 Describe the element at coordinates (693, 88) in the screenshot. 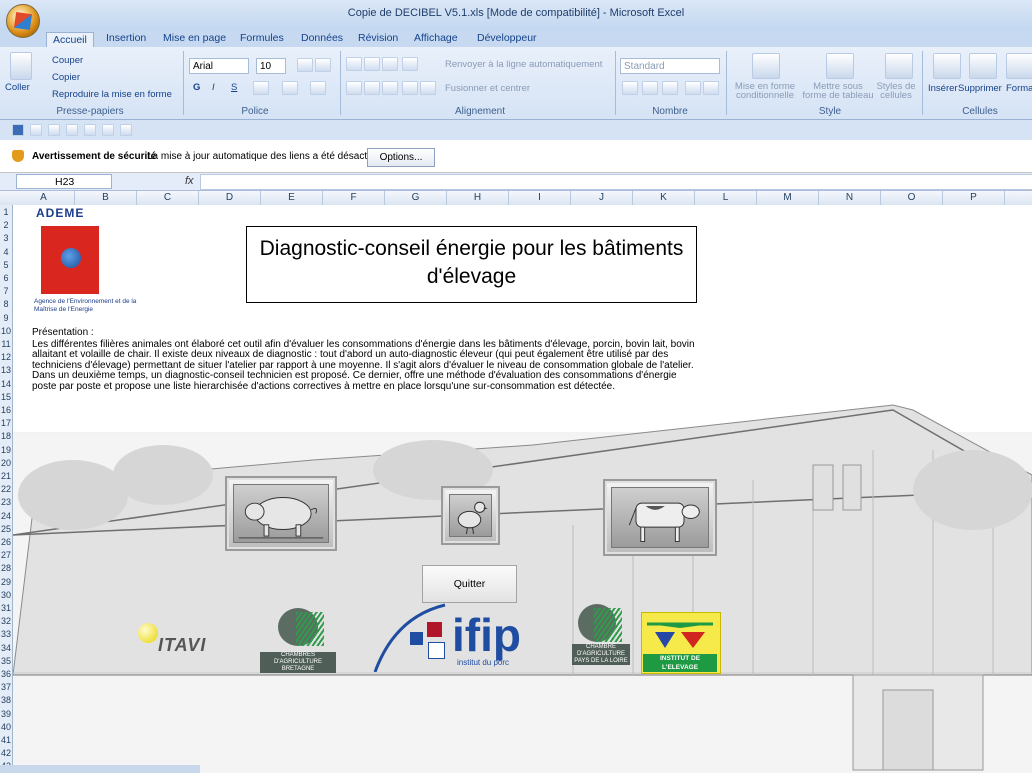

I see `increase-decimal-icon` at that location.